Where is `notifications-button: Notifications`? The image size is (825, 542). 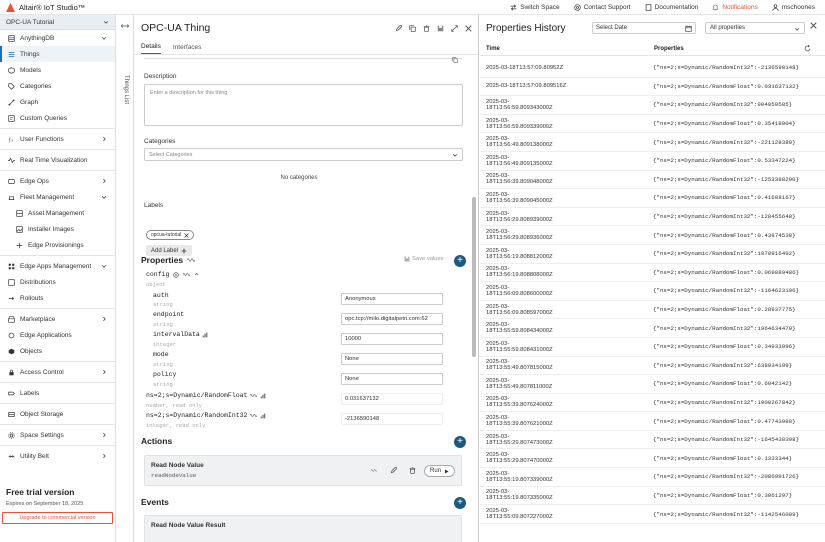 notifications-button: Notifications is located at coordinates (735, 7).